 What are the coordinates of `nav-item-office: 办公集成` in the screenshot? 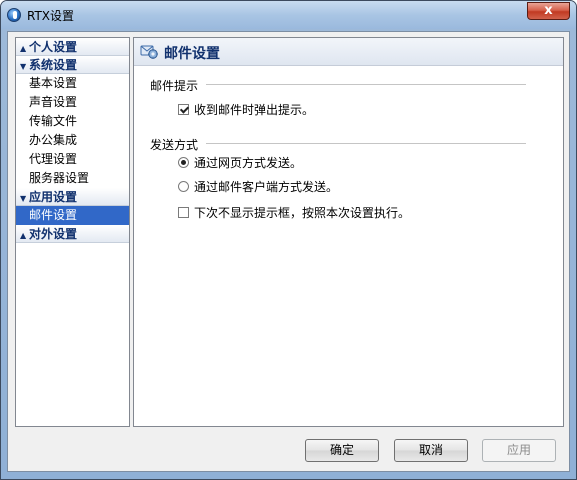 It's located at (72, 140).